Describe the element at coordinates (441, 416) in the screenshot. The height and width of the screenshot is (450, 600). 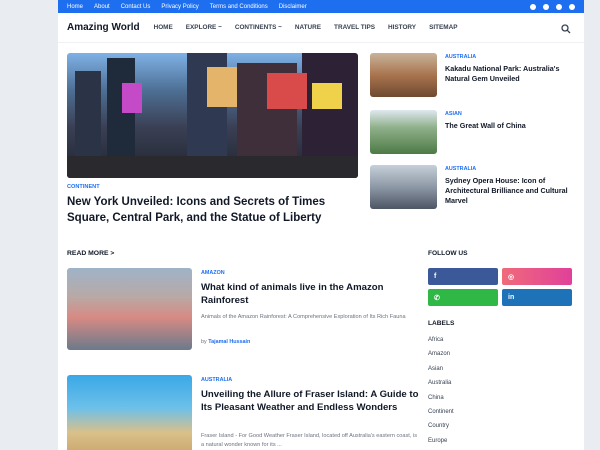
I see `label-link: Continent` at that location.